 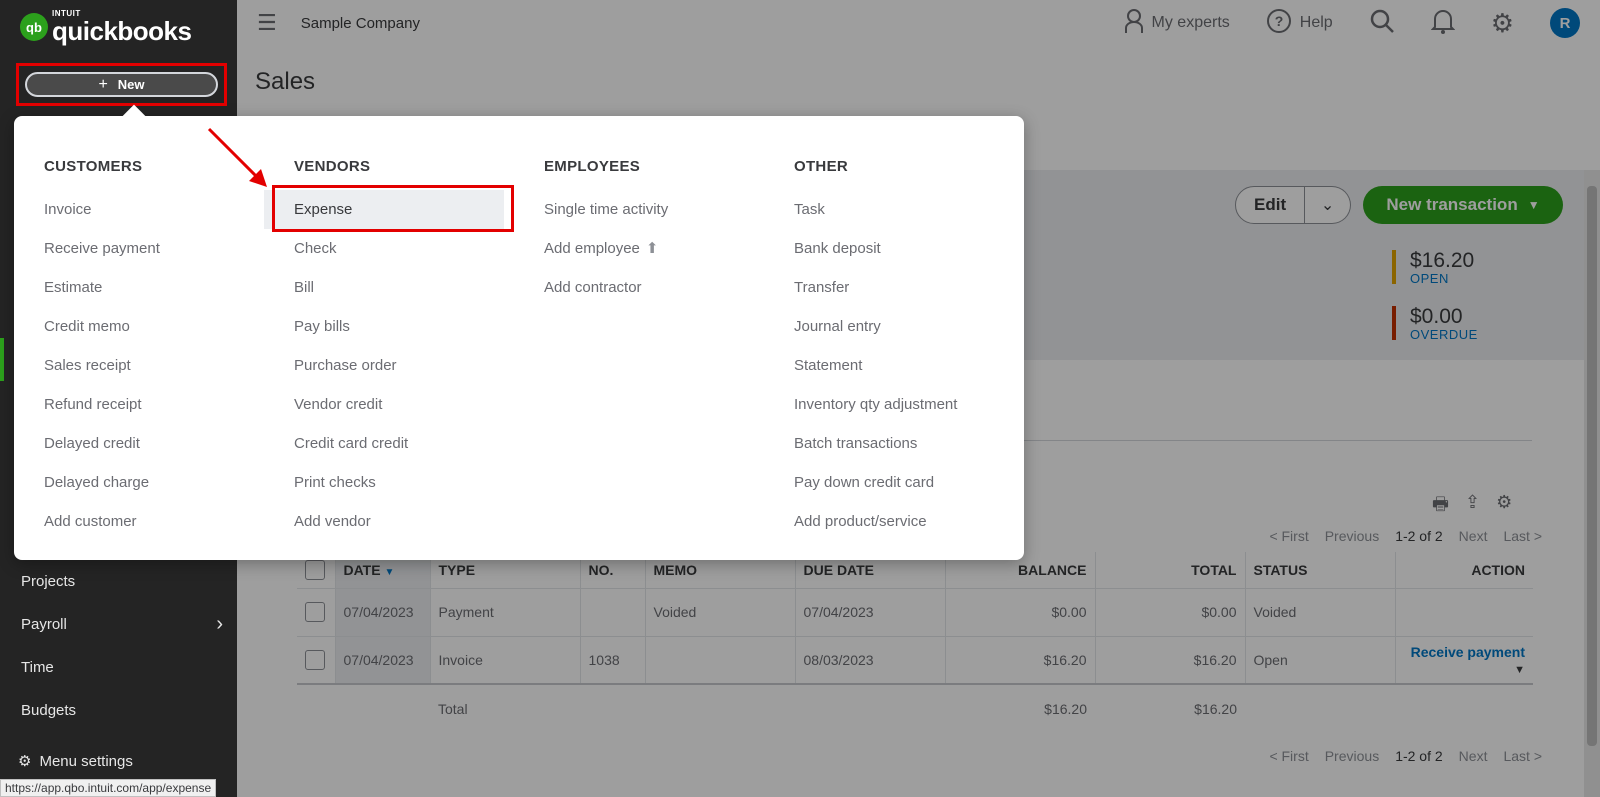 I want to click on menu-item-inventory-qty-adjustment: Inventory qty adjustment, so click(x=884, y=404).